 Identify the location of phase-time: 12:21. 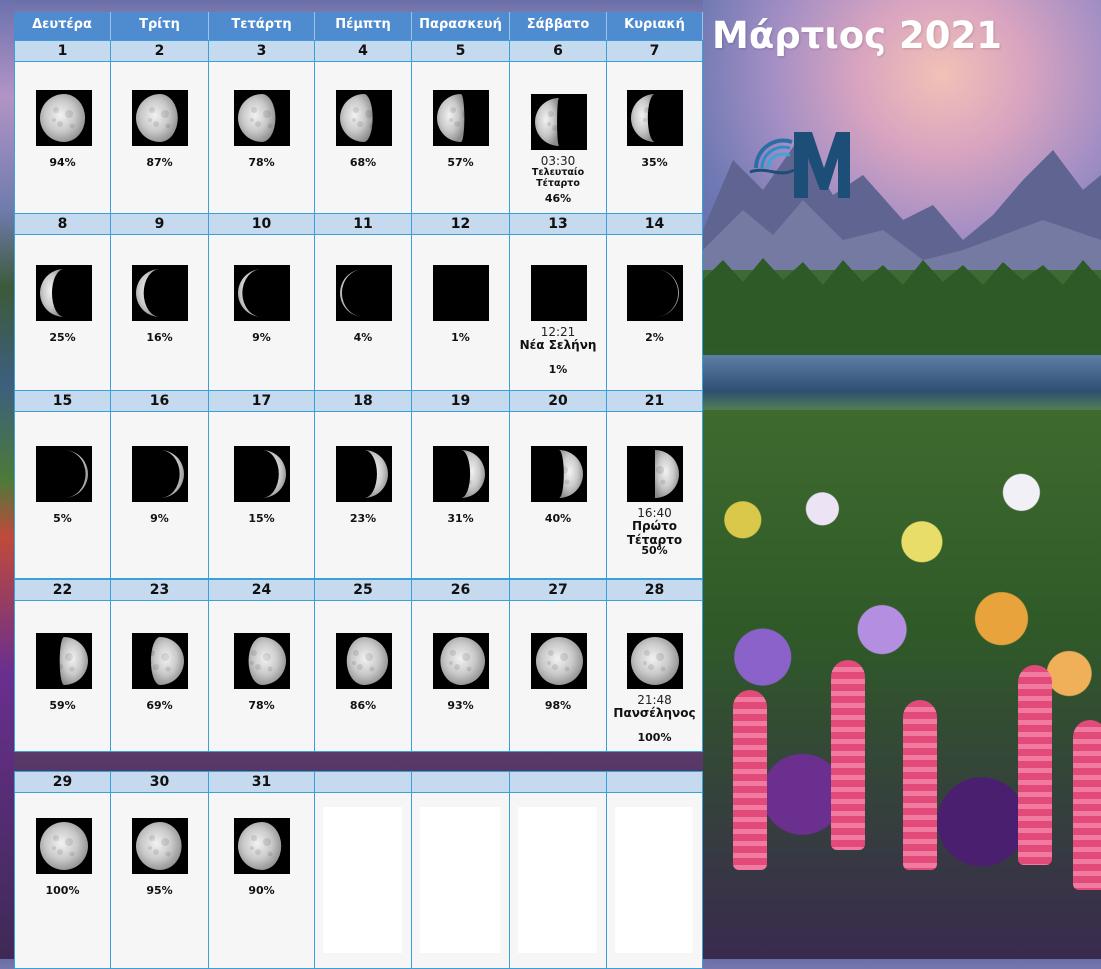
(558, 332).